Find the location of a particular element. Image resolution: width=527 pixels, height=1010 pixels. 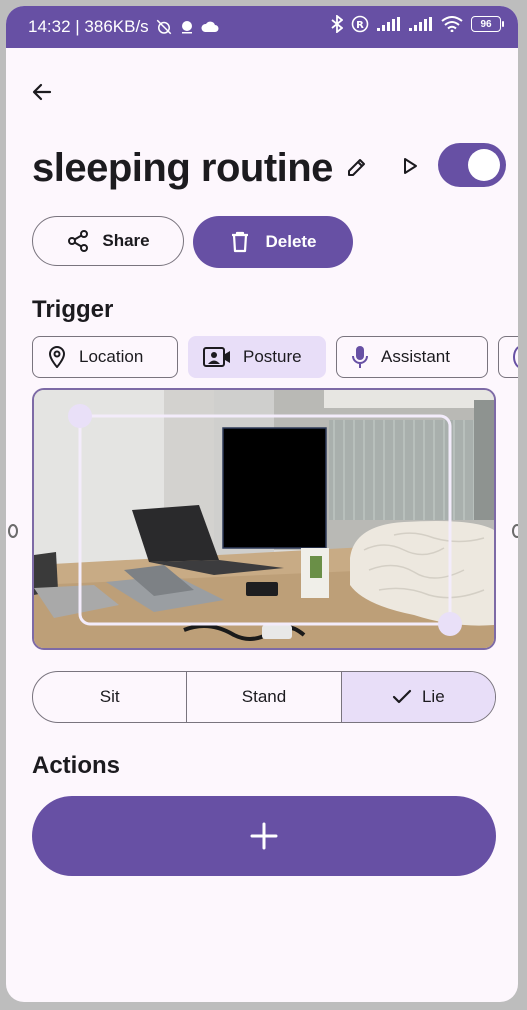

battery-icon: 96 is located at coordinates (487, 24).